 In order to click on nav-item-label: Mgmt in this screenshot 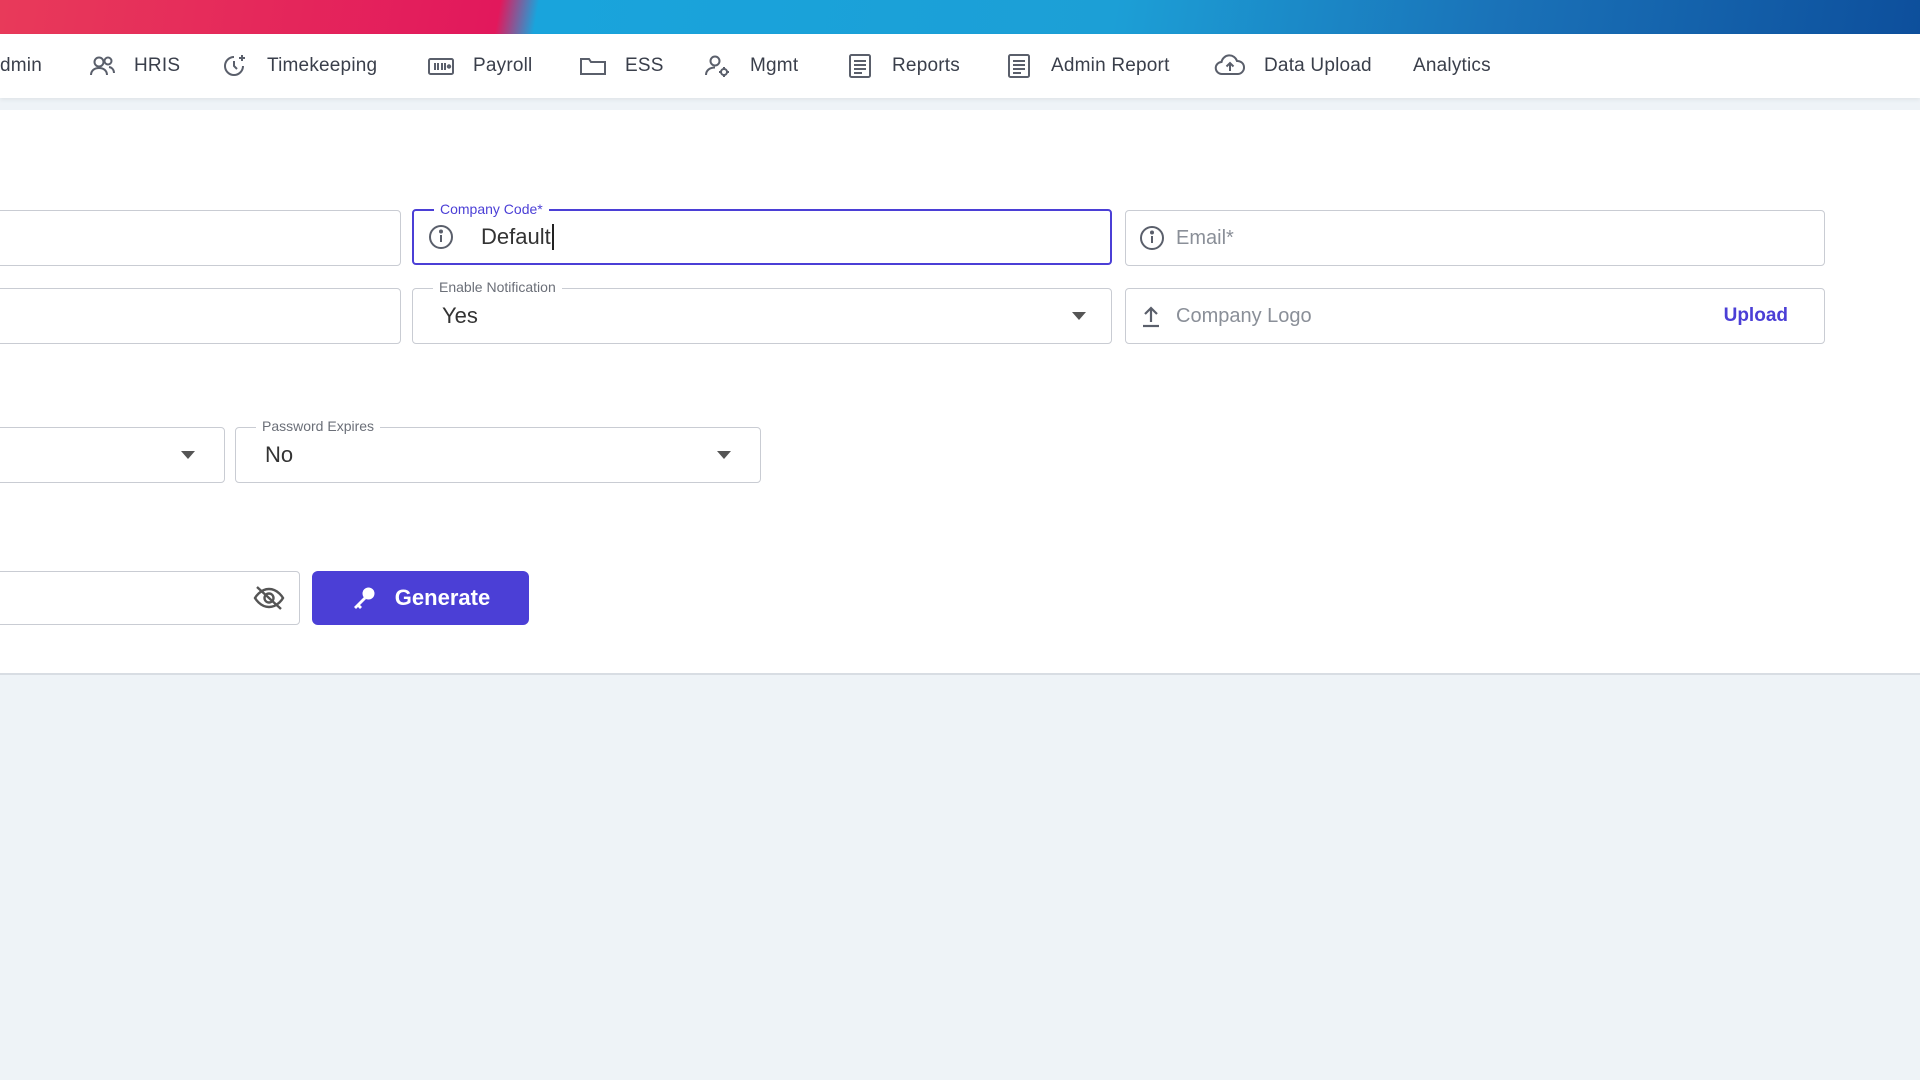, I will do `click(774, 65)`.